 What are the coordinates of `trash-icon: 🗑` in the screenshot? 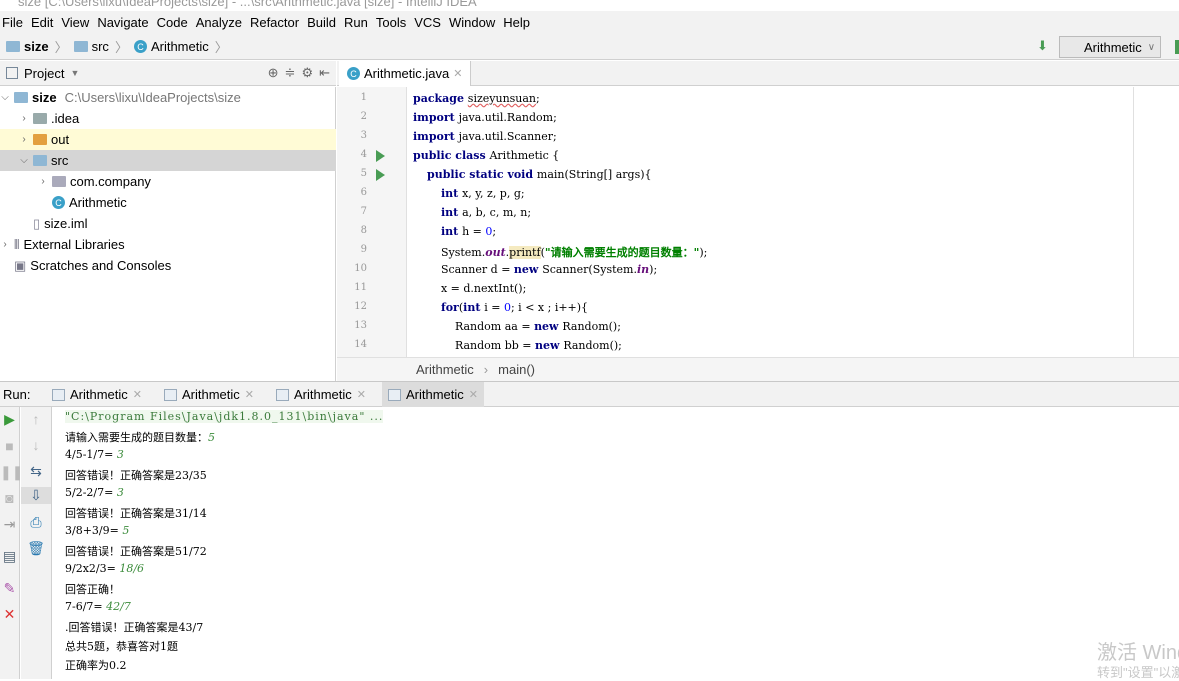 It's located at (36, 548).